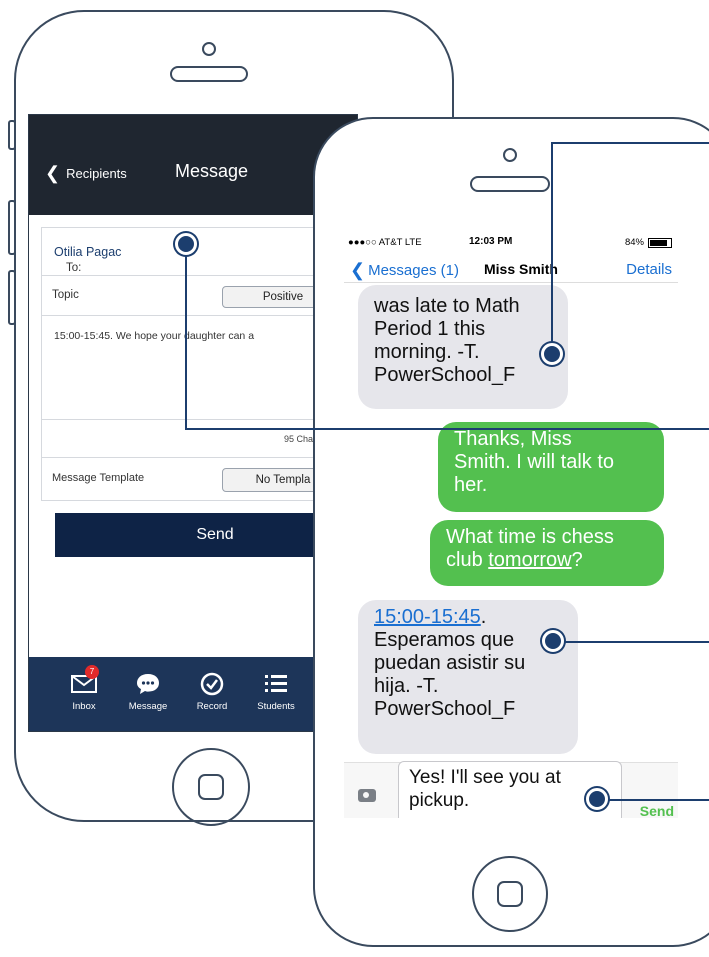 Image resolution: width=709 pixels, height=957 pixels. What do you see at coordinates (649, 269) in the screenshot?
I see `details-button: Details` at bounding box center [649, 269].